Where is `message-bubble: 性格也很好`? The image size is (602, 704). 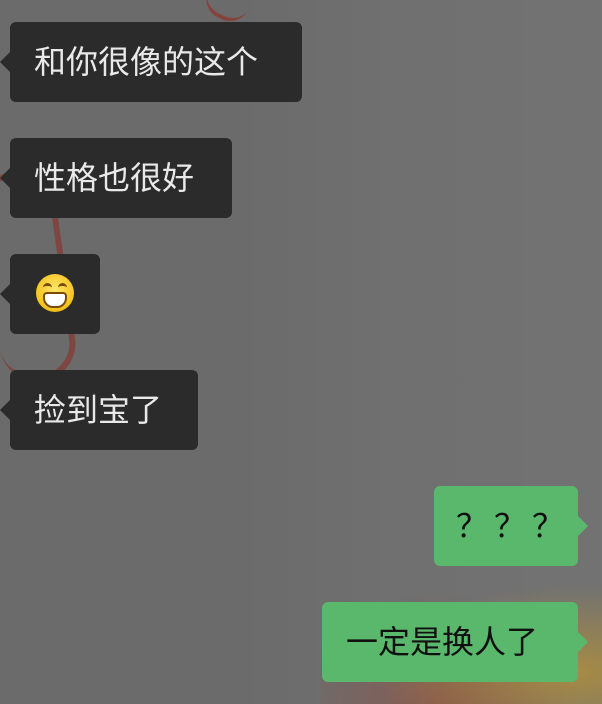 message-bubble: 性格也很好 is located at coordinates (121, 178).